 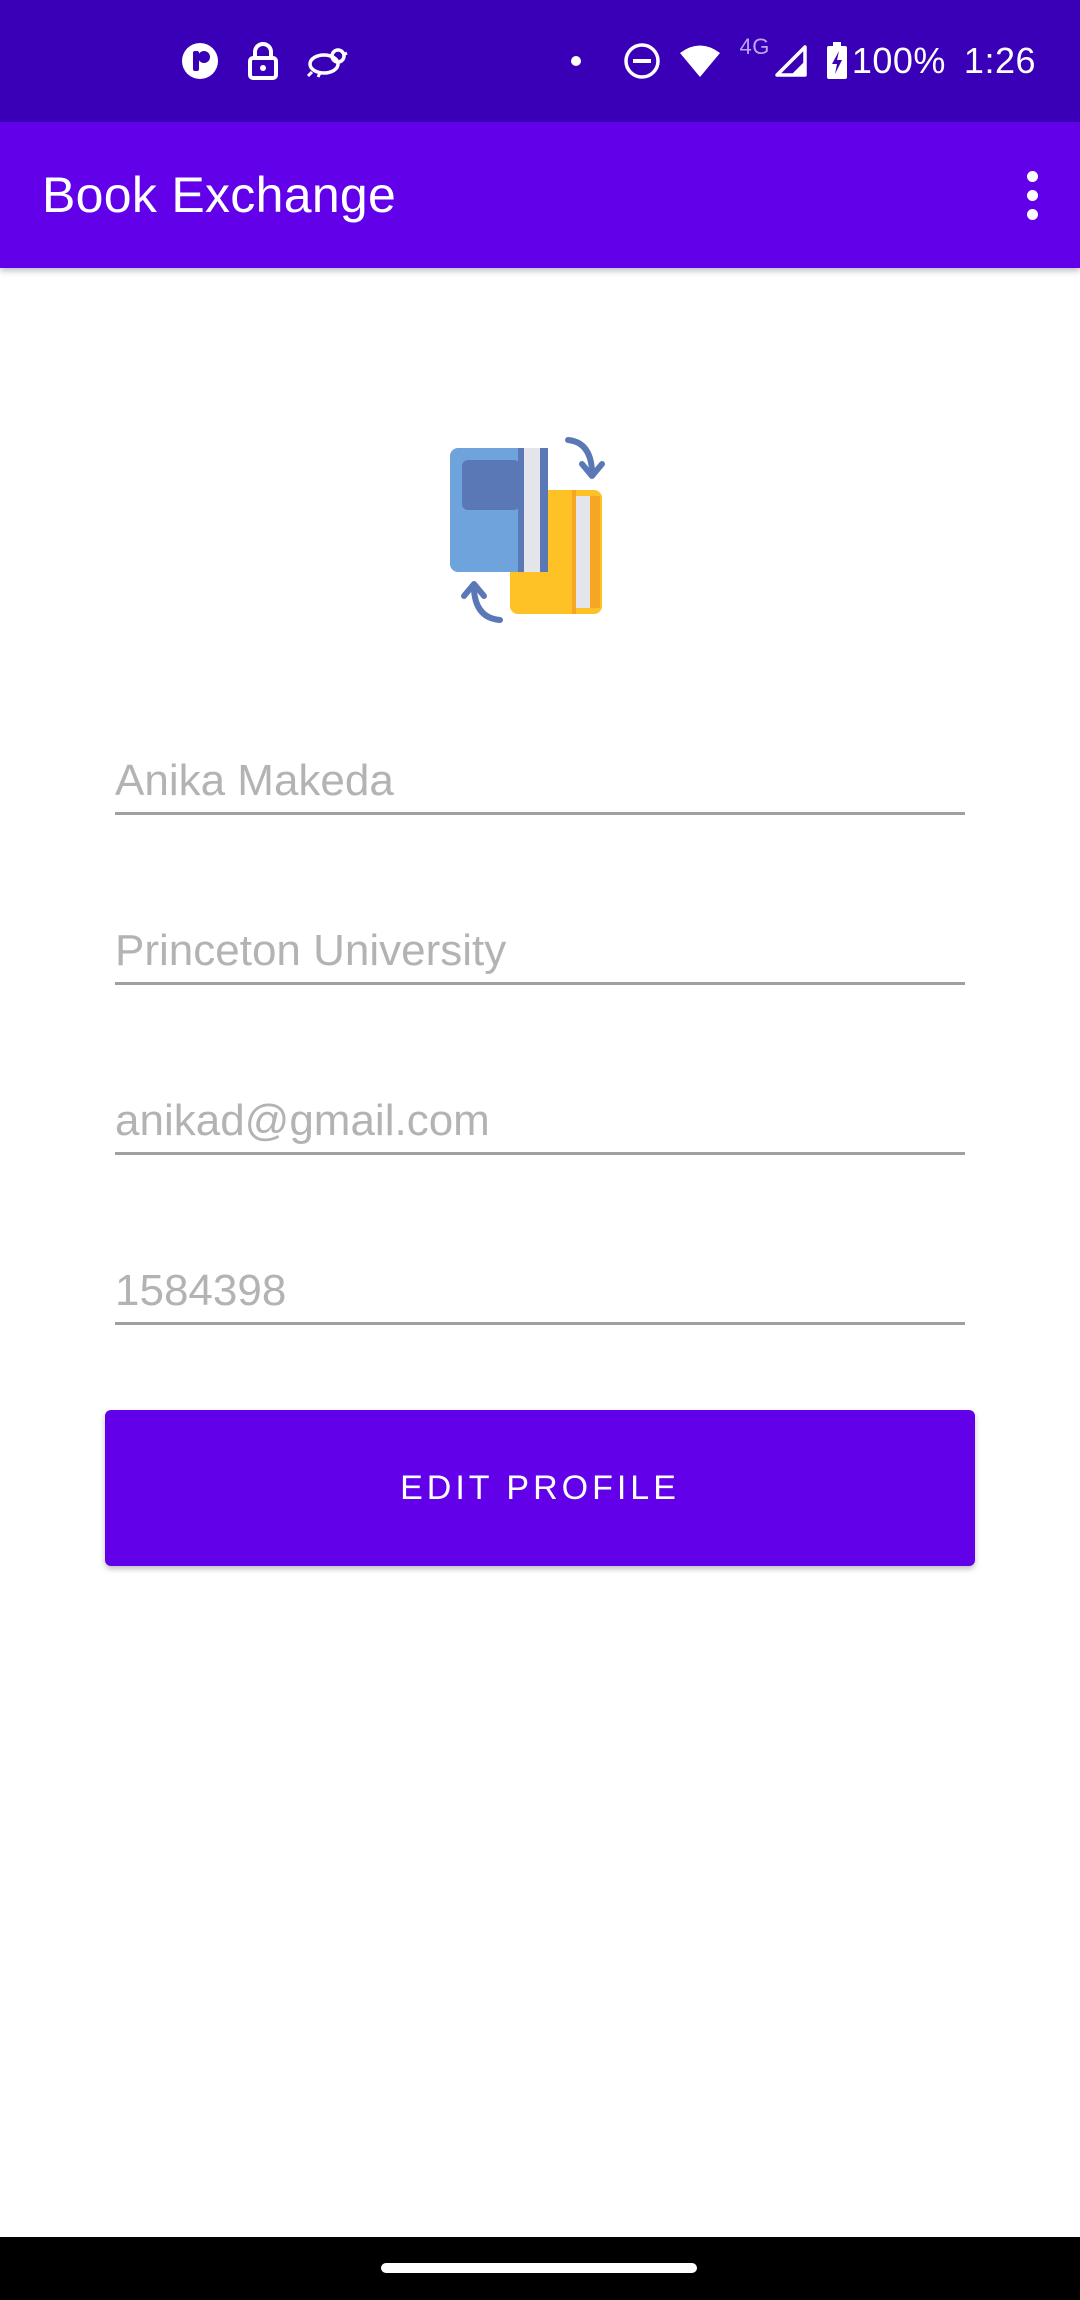 I want to click on status-bar-left-icons, so click(x=264, y=61).